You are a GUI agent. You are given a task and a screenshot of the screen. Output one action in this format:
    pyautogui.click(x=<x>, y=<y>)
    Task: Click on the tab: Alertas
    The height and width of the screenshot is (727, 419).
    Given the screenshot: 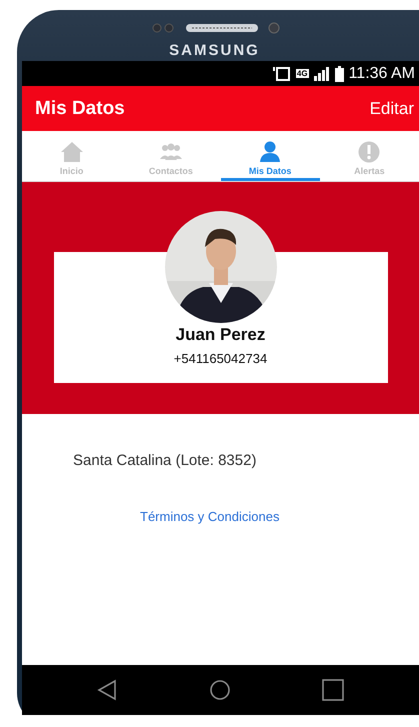 What is the action you would take?
    pyautogui.click(x=369, y=156)
    